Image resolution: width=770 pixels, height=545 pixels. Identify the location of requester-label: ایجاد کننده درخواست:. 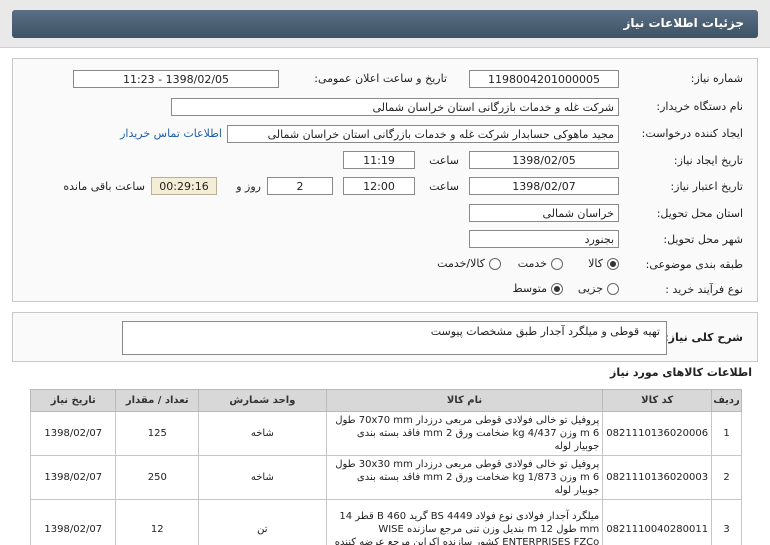
(692, 133).